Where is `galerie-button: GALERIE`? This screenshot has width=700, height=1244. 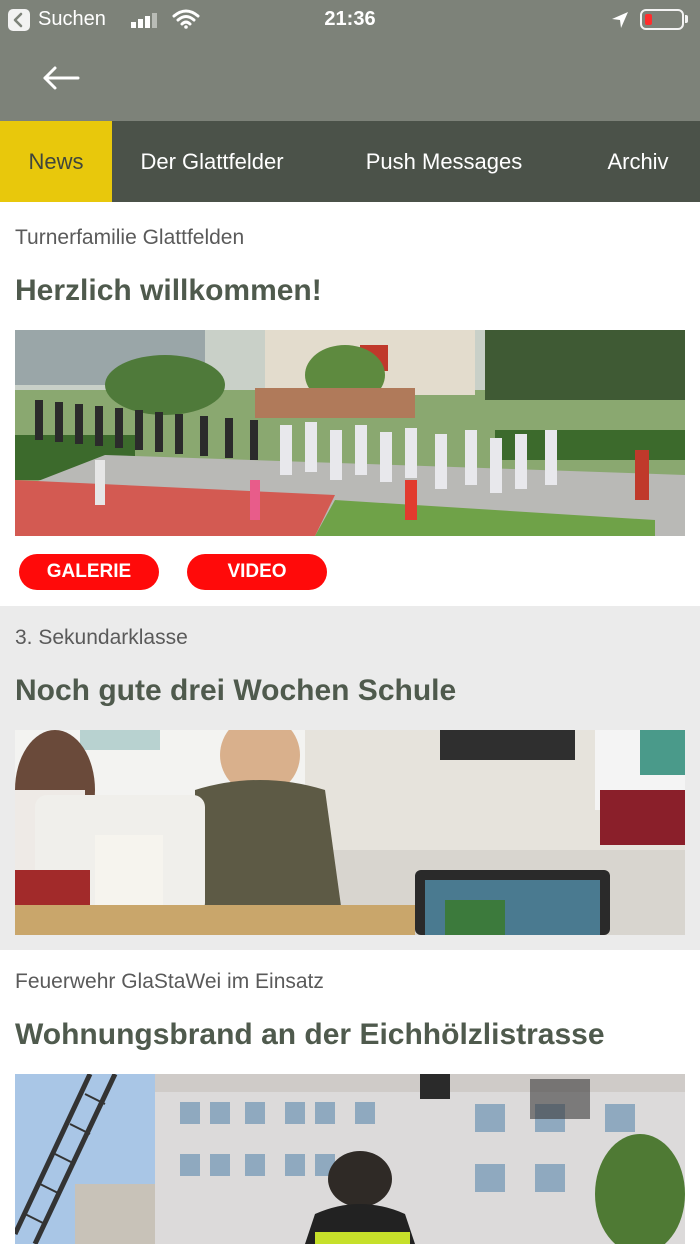 galerie-button: GALERIE is located at coordinates (89, 572).